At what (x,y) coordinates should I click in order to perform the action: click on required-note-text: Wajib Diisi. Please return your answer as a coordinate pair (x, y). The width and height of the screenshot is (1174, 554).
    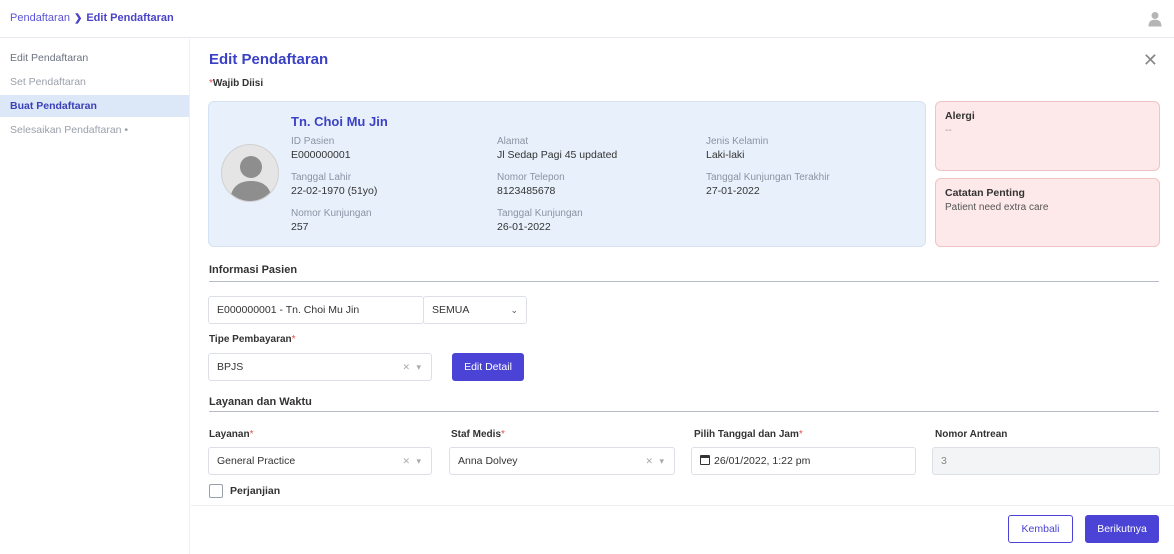
    Looking at the image, I should click on (238, 83).